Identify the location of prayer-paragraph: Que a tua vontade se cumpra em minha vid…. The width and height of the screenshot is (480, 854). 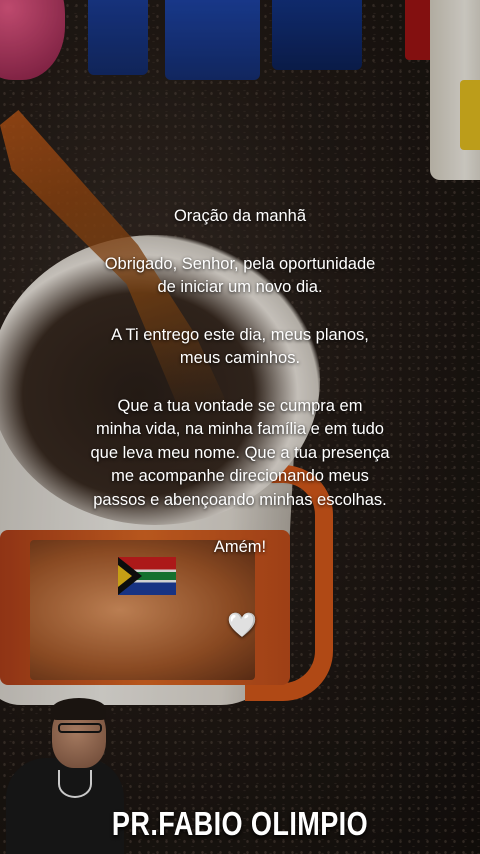
(240, 454).